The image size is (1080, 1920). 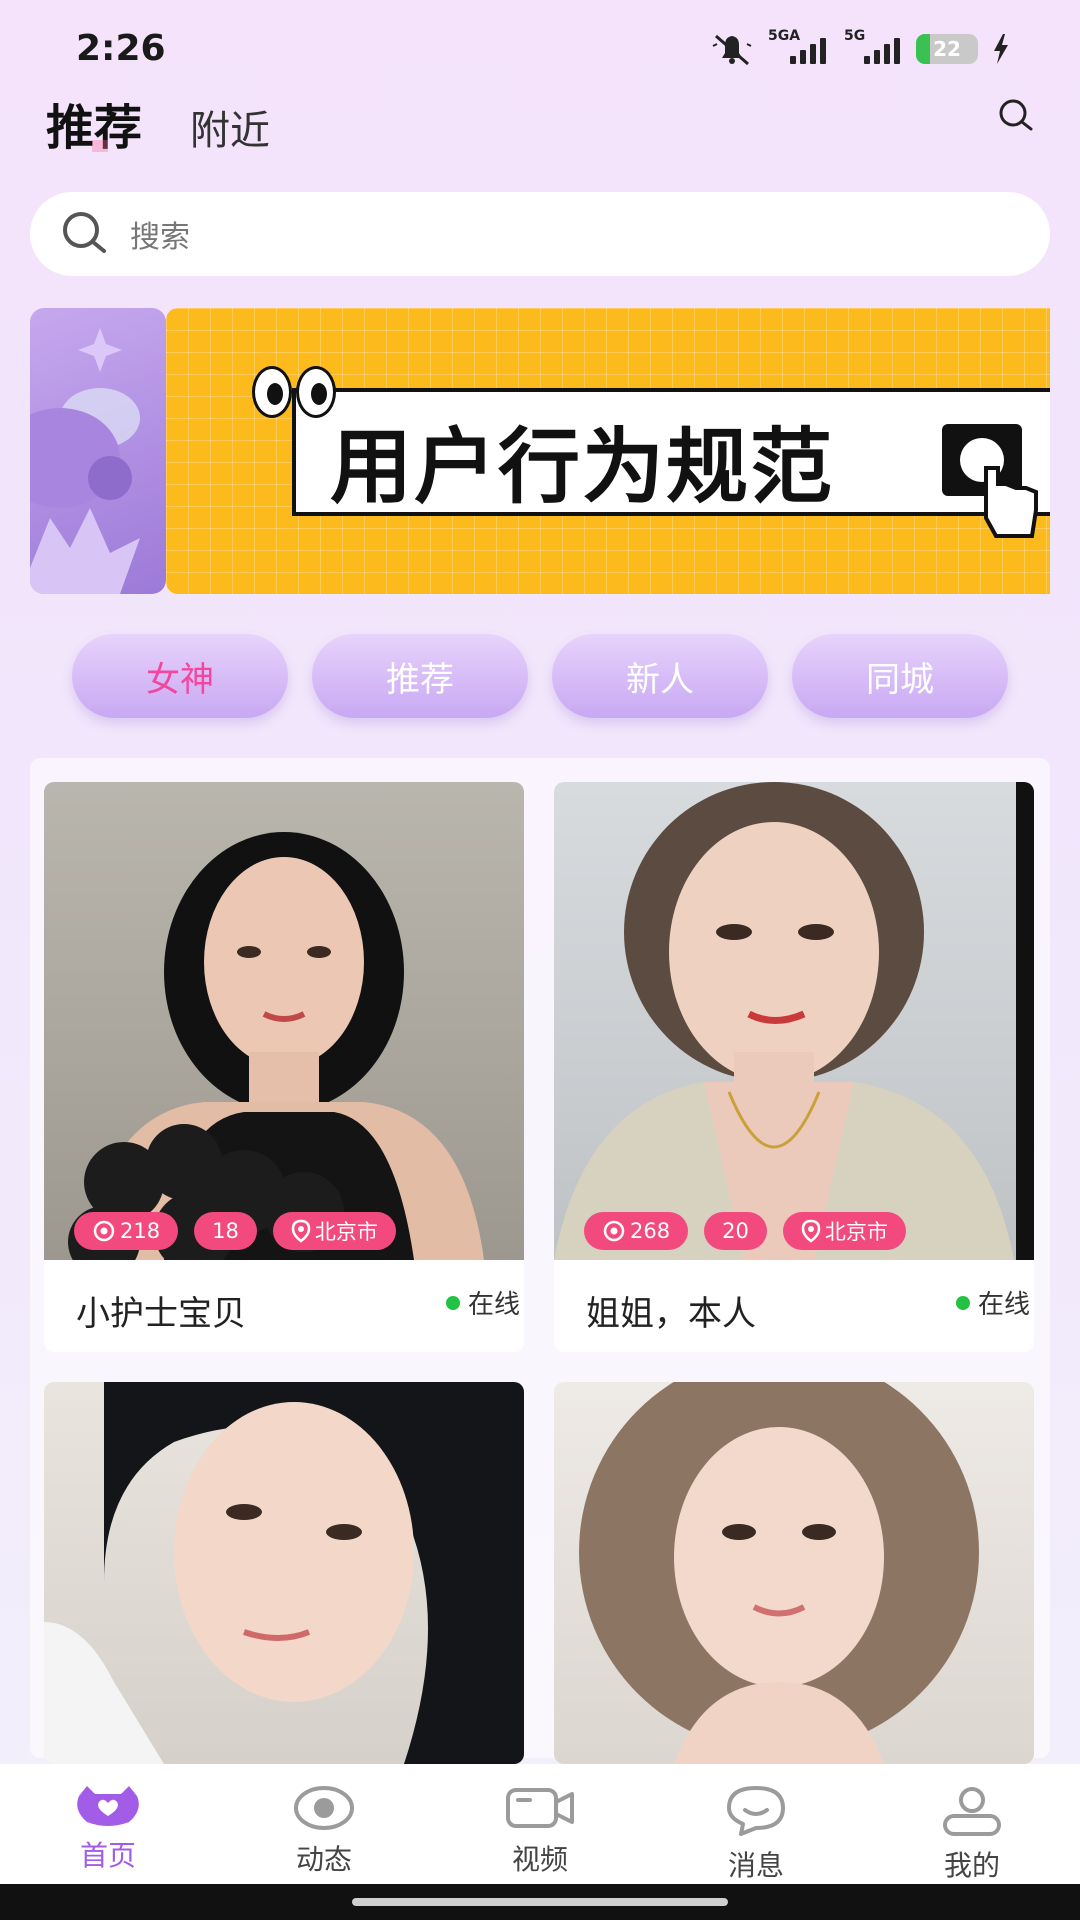 What do you see at coordinates (230, 127) in the screenshot?
I see `tab-nearby: 附近` at bounding box center [230, 127].